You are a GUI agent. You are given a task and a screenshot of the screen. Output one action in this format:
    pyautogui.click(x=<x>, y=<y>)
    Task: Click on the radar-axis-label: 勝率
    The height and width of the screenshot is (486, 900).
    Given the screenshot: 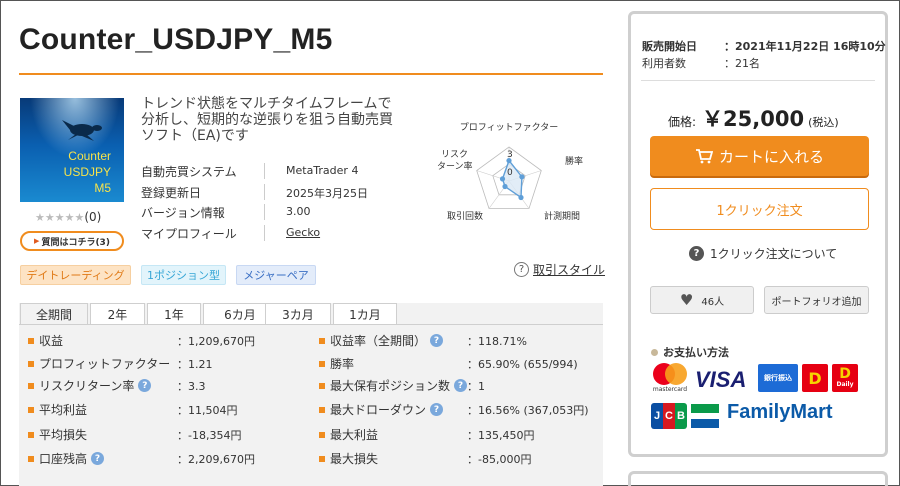 What is the action you would take?
    pyautogui.click(x=574, y=161)
    